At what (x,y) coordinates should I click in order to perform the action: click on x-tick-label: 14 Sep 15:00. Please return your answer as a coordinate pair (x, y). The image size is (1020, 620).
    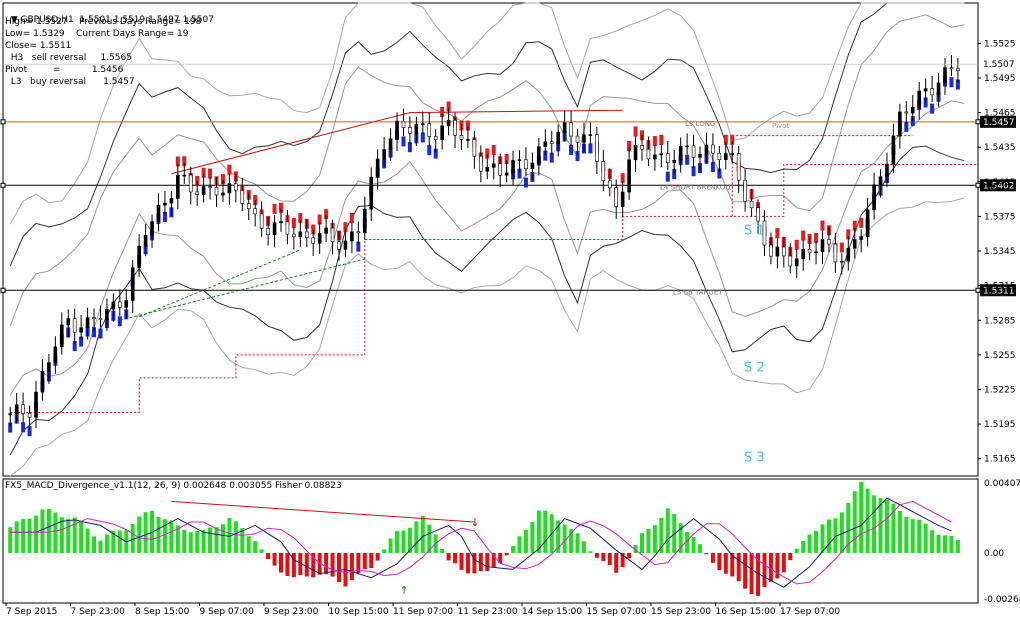
    Looking at the image, I should click on (552, 612).